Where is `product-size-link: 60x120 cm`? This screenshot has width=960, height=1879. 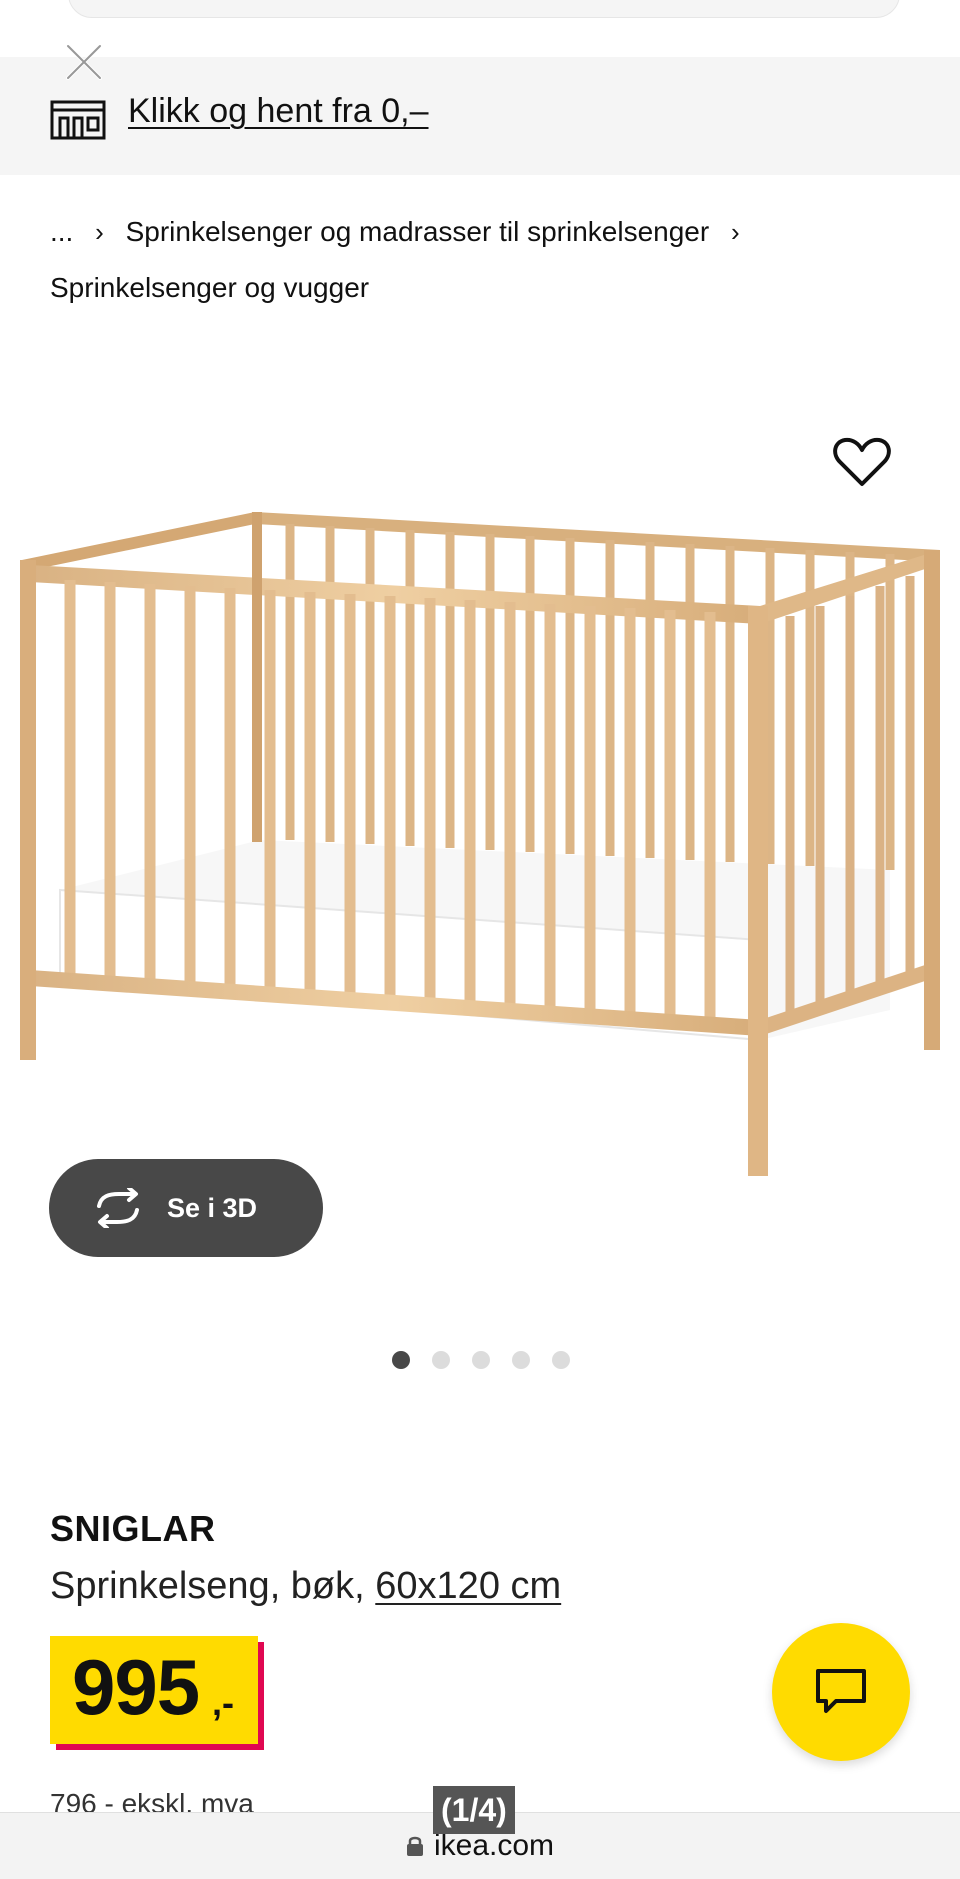 product-size-link: 60x120 cm is located at coordinates (468, 1586).